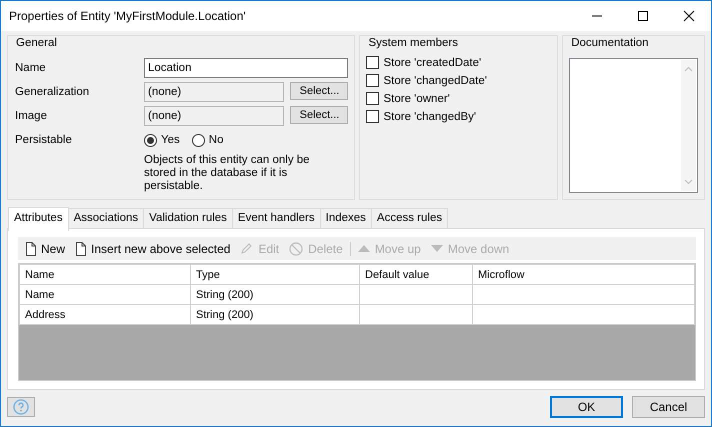 The width and height of the screenshot is (712, 427). What do you see at coordinates (436, 248) in the screenshot?
I see `triangle-down-icon` at bounding box center [436, 248].